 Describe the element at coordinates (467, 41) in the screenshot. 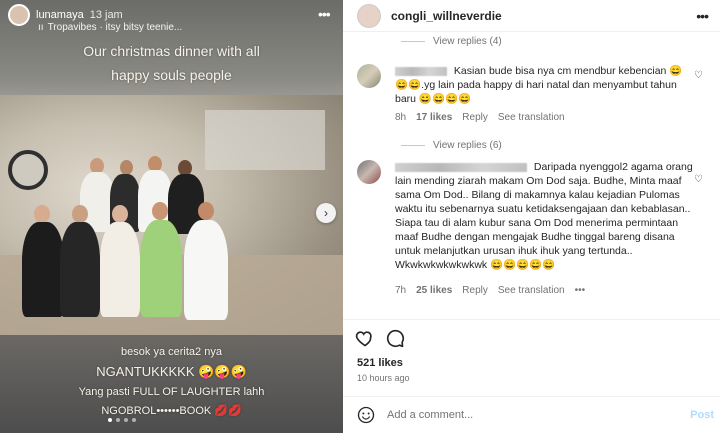

I see `view-replies-label: View replies (4)` at that location.